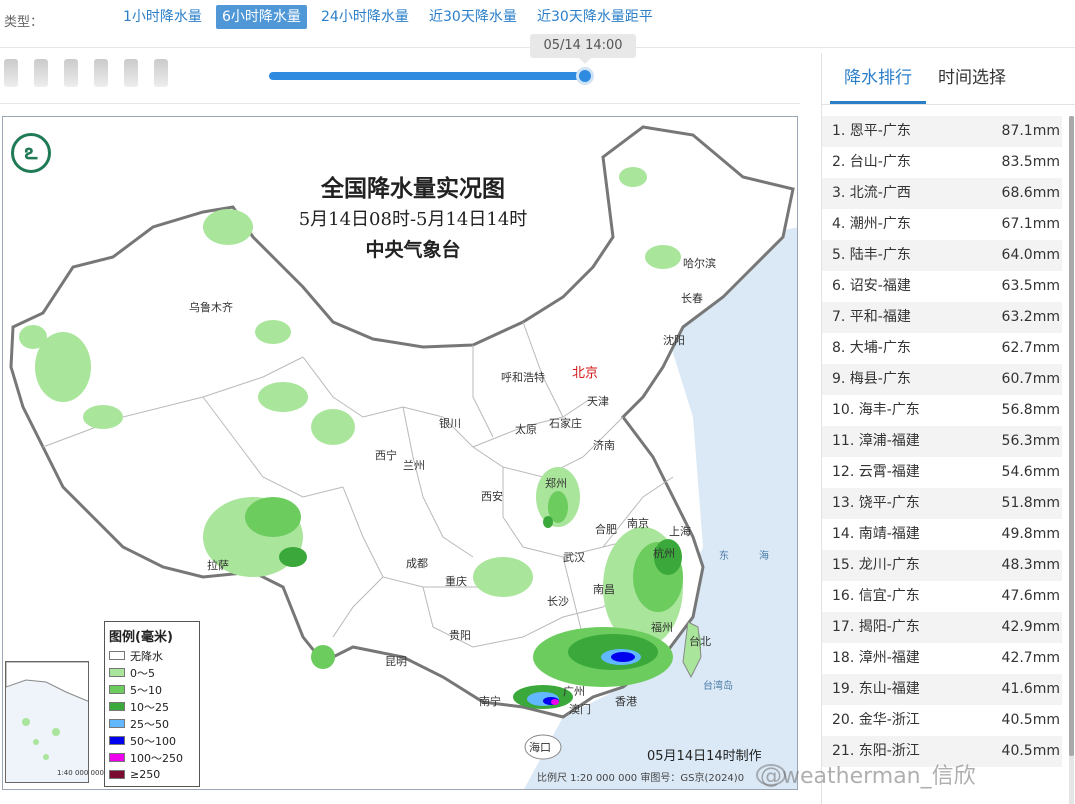 This screenshot has height=804, width=1075. What do you see at coordinates (141, 637) in the screenshot?
I see `legend-title: 图例(毫米)` at bounding box center [141, 637].